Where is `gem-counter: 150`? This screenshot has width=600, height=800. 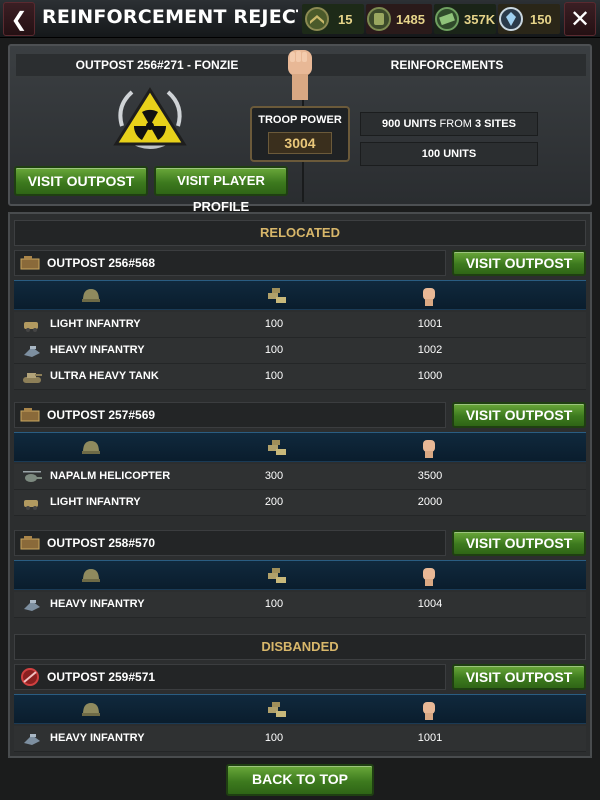 gem-counter: 150 is located at coordinates (525, 19).